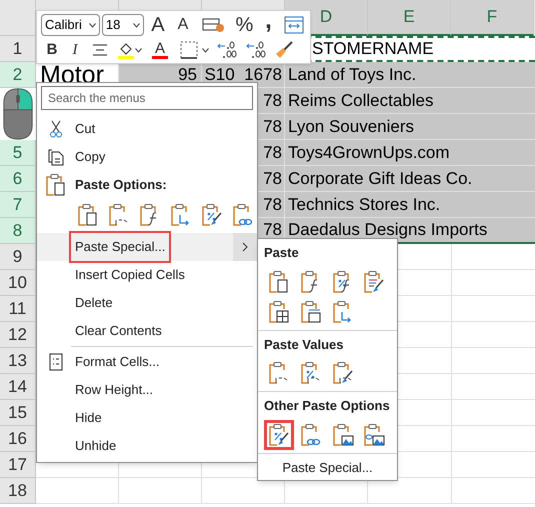 The width and height of the screenshot is (535, 507). What do you see at coordinates (18, 491) in the screenshot?
I see `row-header: 18` at bounding box center [18, 491].